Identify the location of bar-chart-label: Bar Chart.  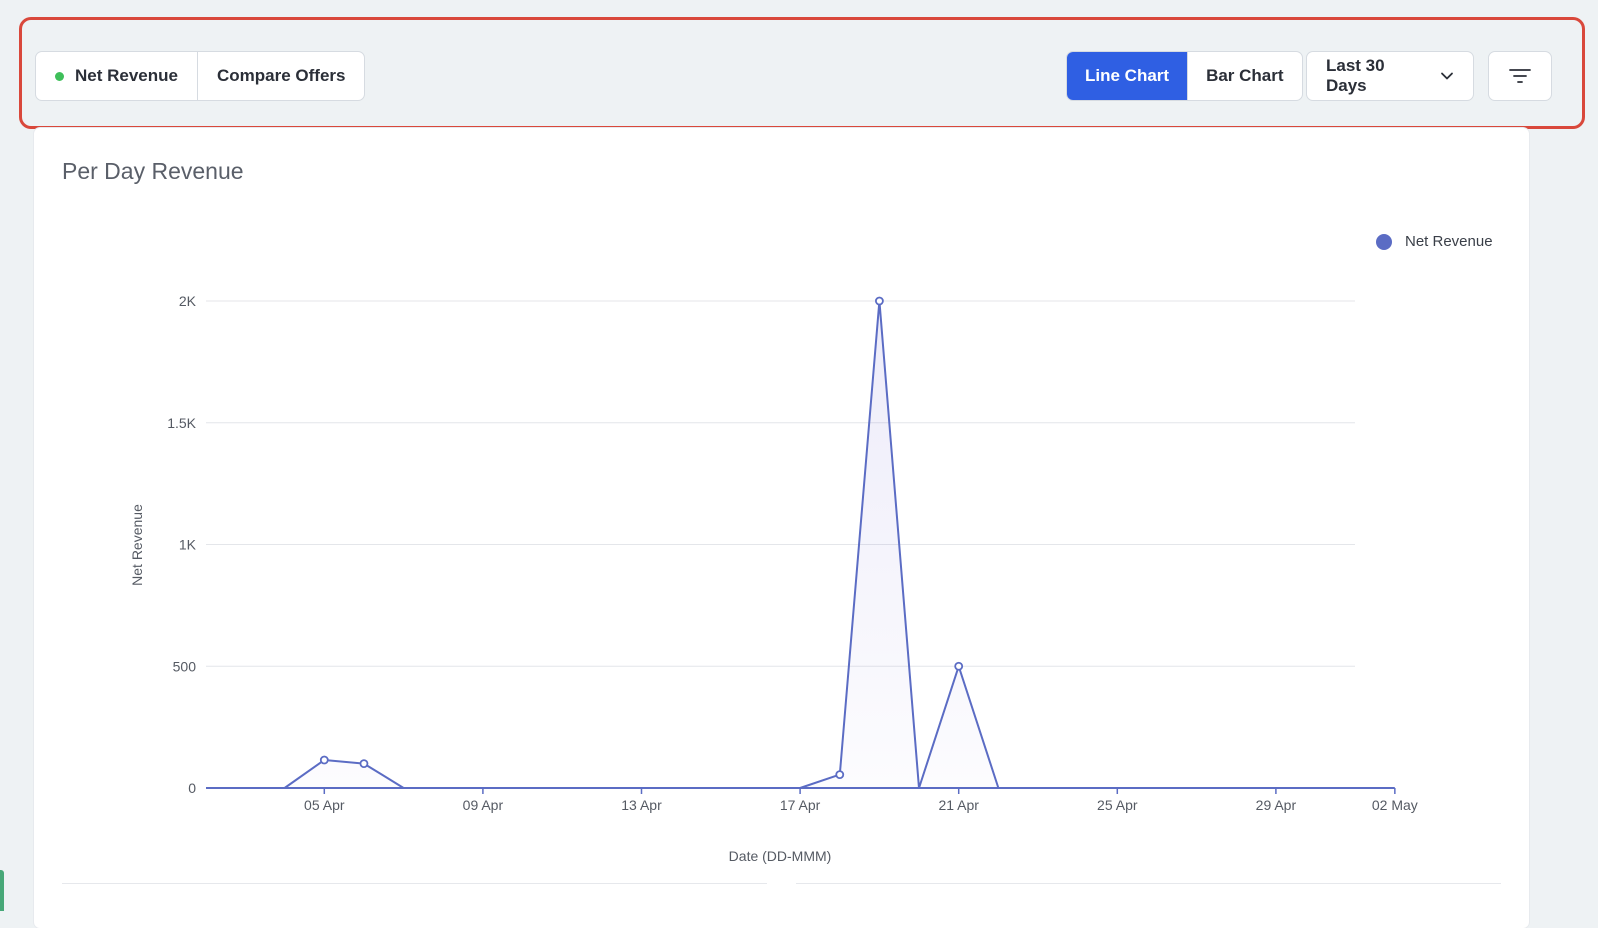
(1245, 75).